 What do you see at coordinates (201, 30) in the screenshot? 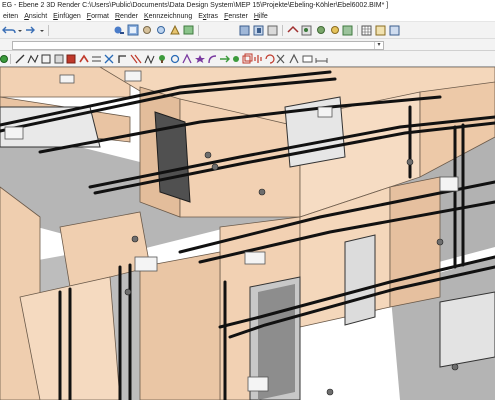
I see `toolbar-standard-icons` at bounding box center [201, 30].